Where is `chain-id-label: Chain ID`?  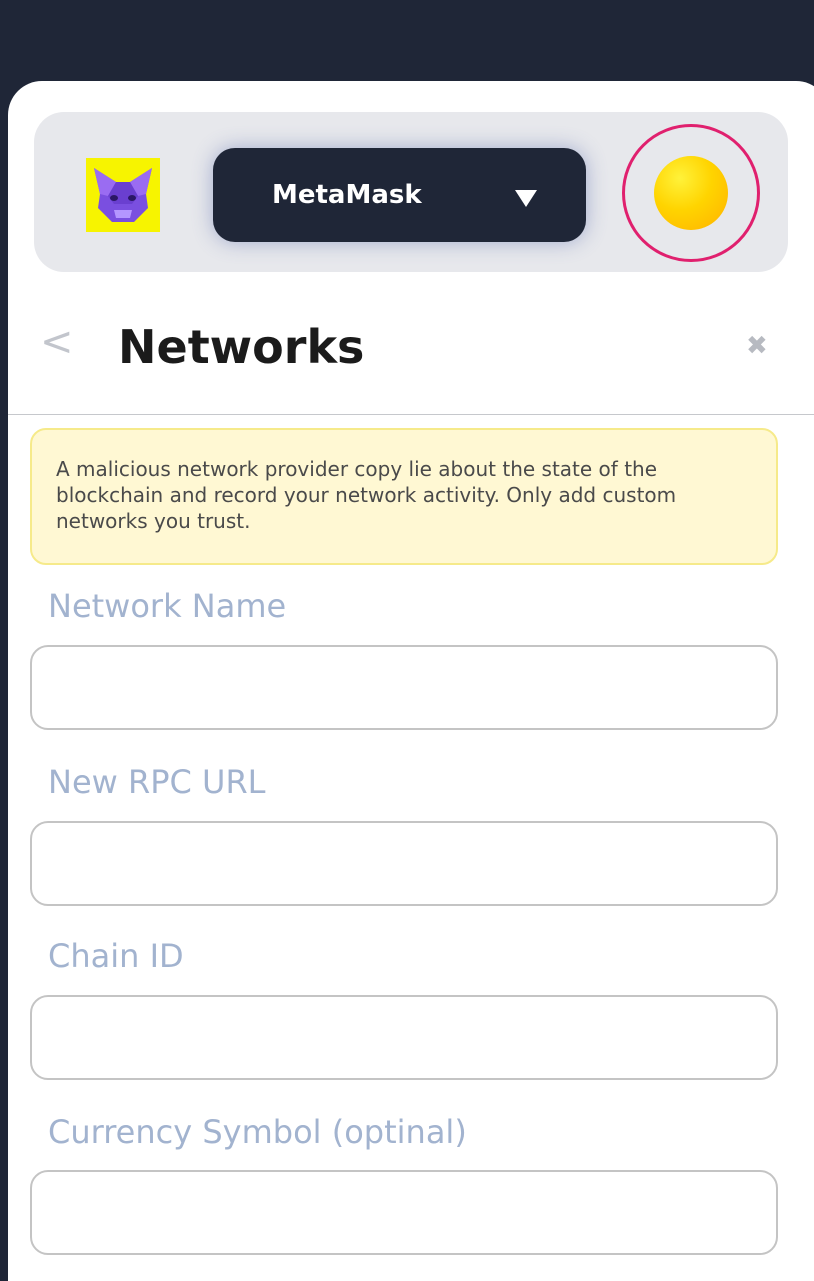 chain-id-label: Chain ID is located at coordinates (116, 956).